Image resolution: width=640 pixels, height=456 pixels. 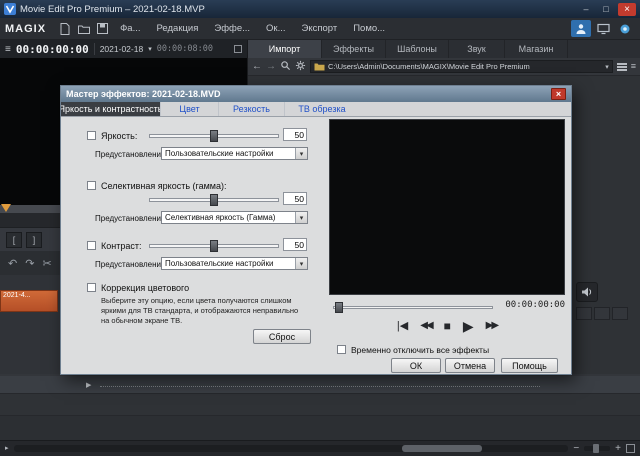 I want to click on dialog-close-button: ×, so click(x=558, y=94).